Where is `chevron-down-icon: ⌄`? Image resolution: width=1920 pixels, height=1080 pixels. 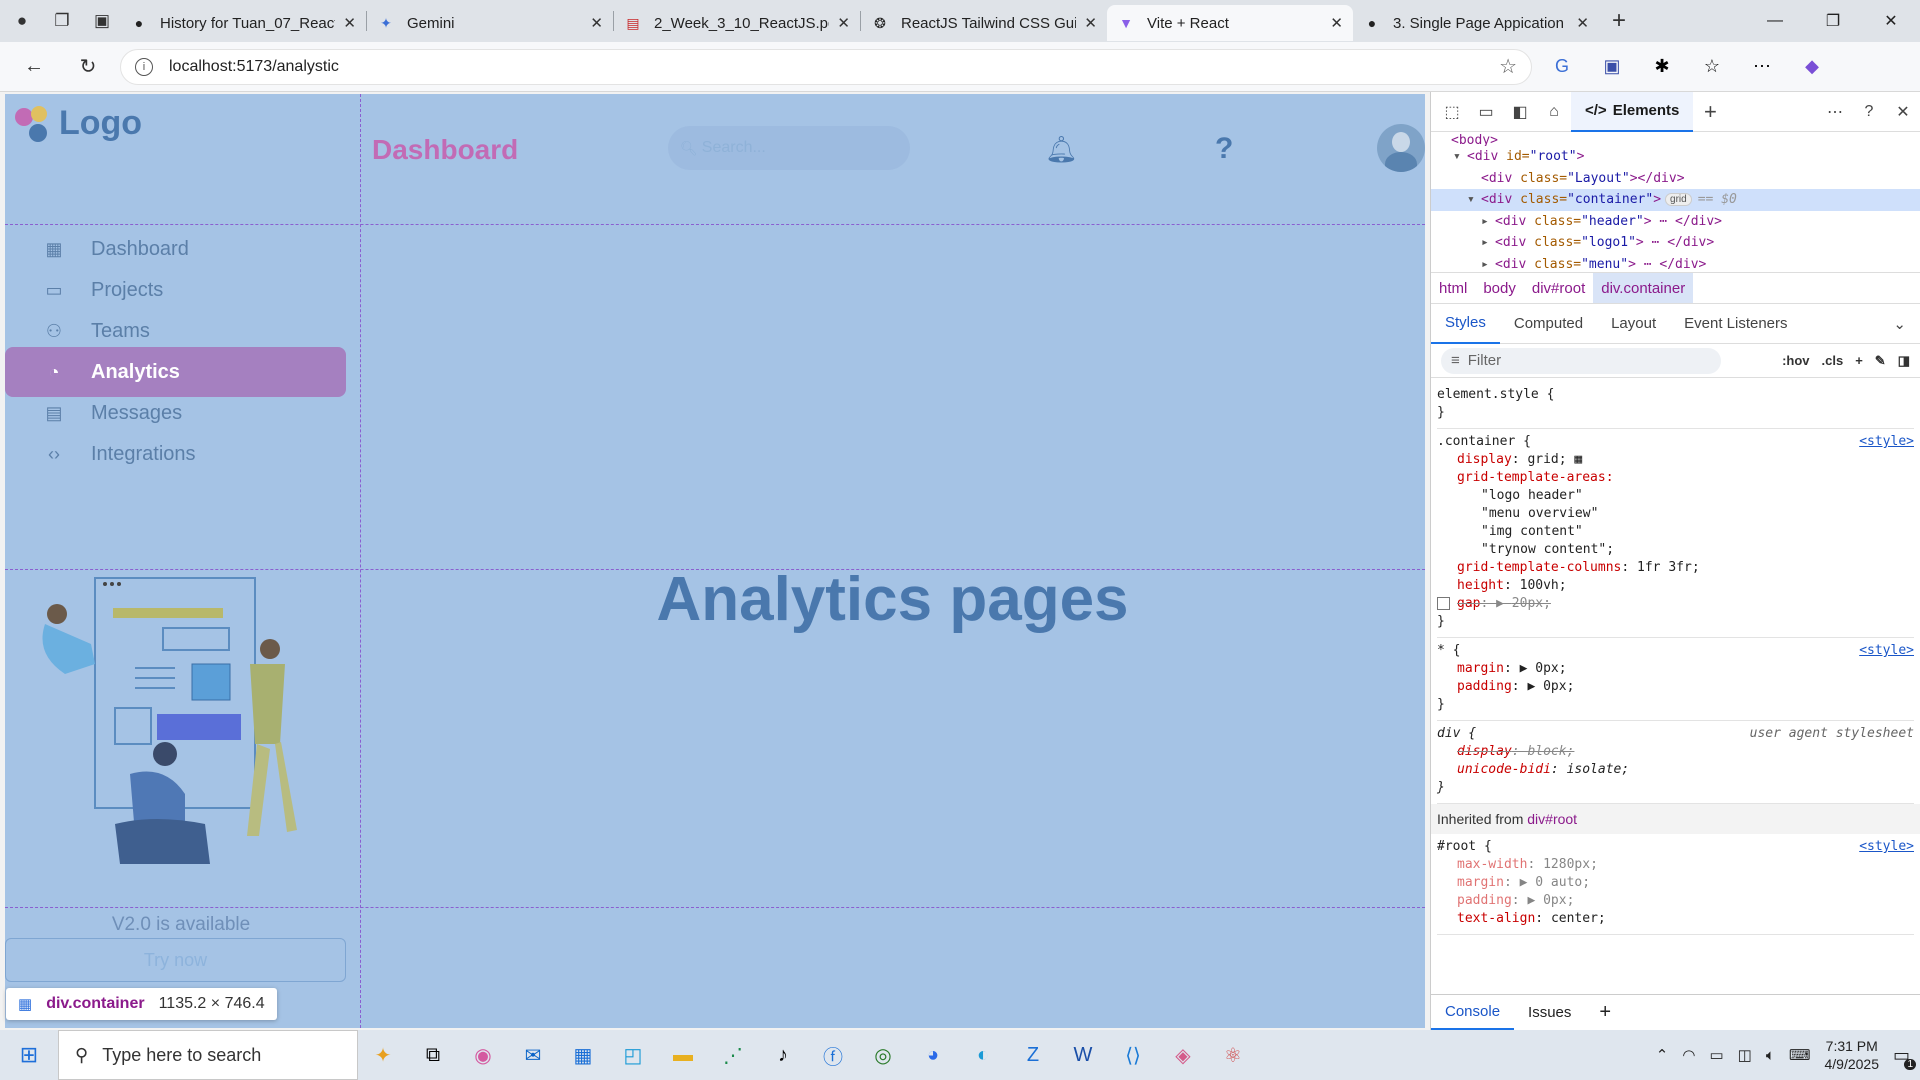
chevron-down-icon: ⌄ is located at coordinates (1899, 324).